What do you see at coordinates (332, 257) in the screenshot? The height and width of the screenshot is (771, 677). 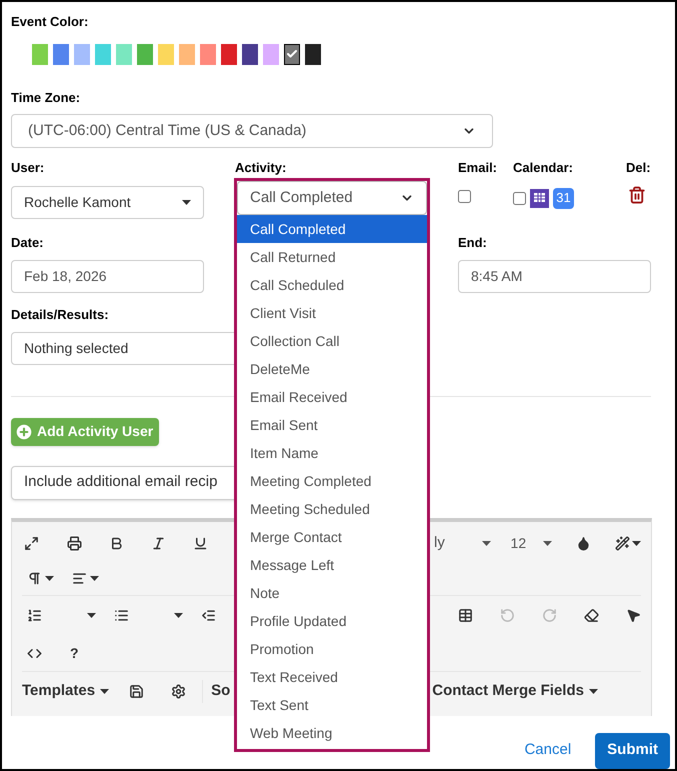 I see `activity-option: Call Returned` at bounding box center [332, 257].